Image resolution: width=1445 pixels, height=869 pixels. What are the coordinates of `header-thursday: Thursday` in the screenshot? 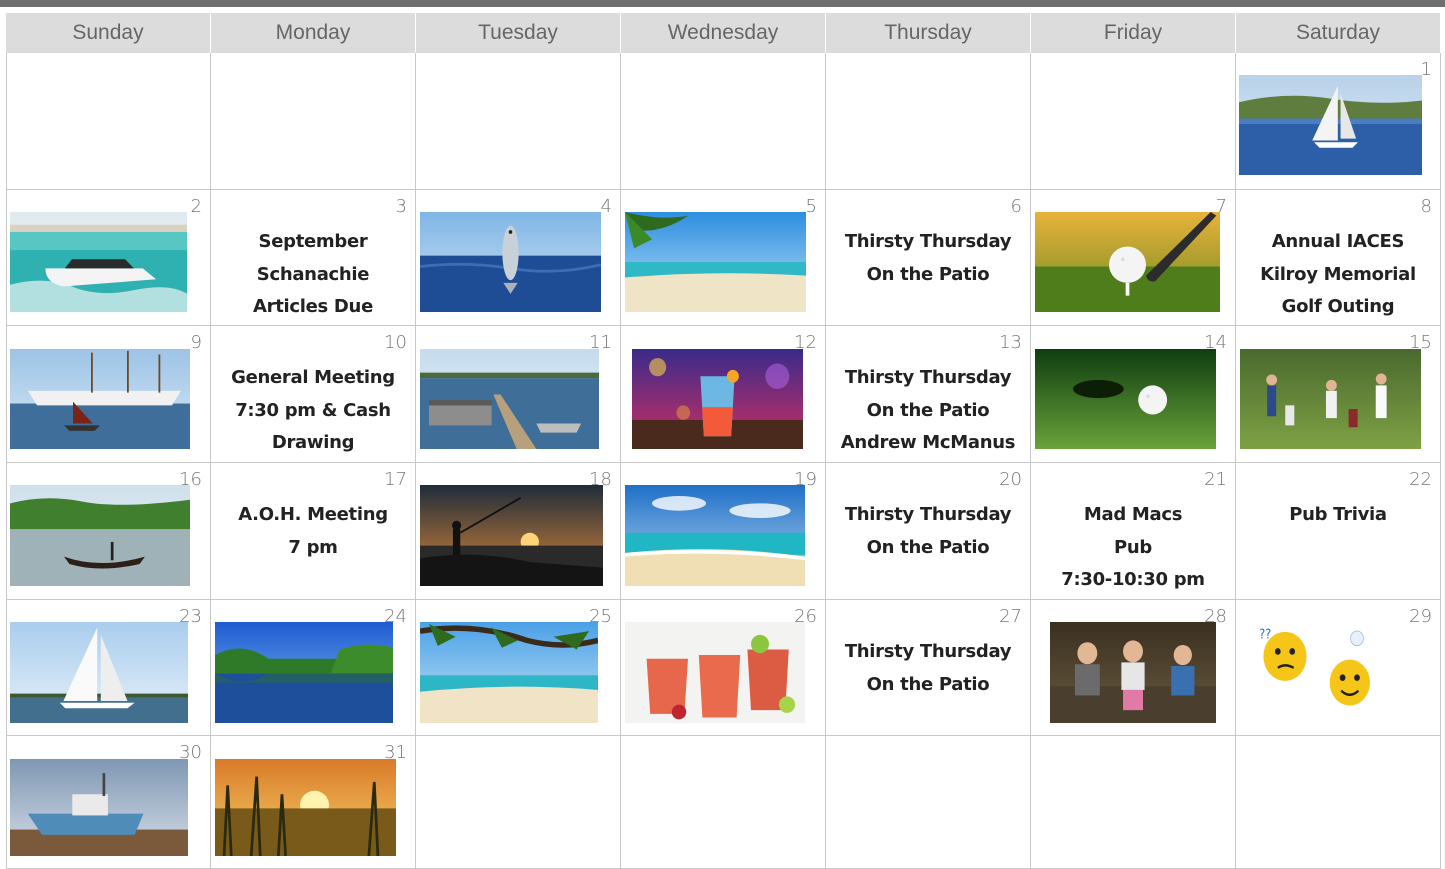 It's located at (928, 33).